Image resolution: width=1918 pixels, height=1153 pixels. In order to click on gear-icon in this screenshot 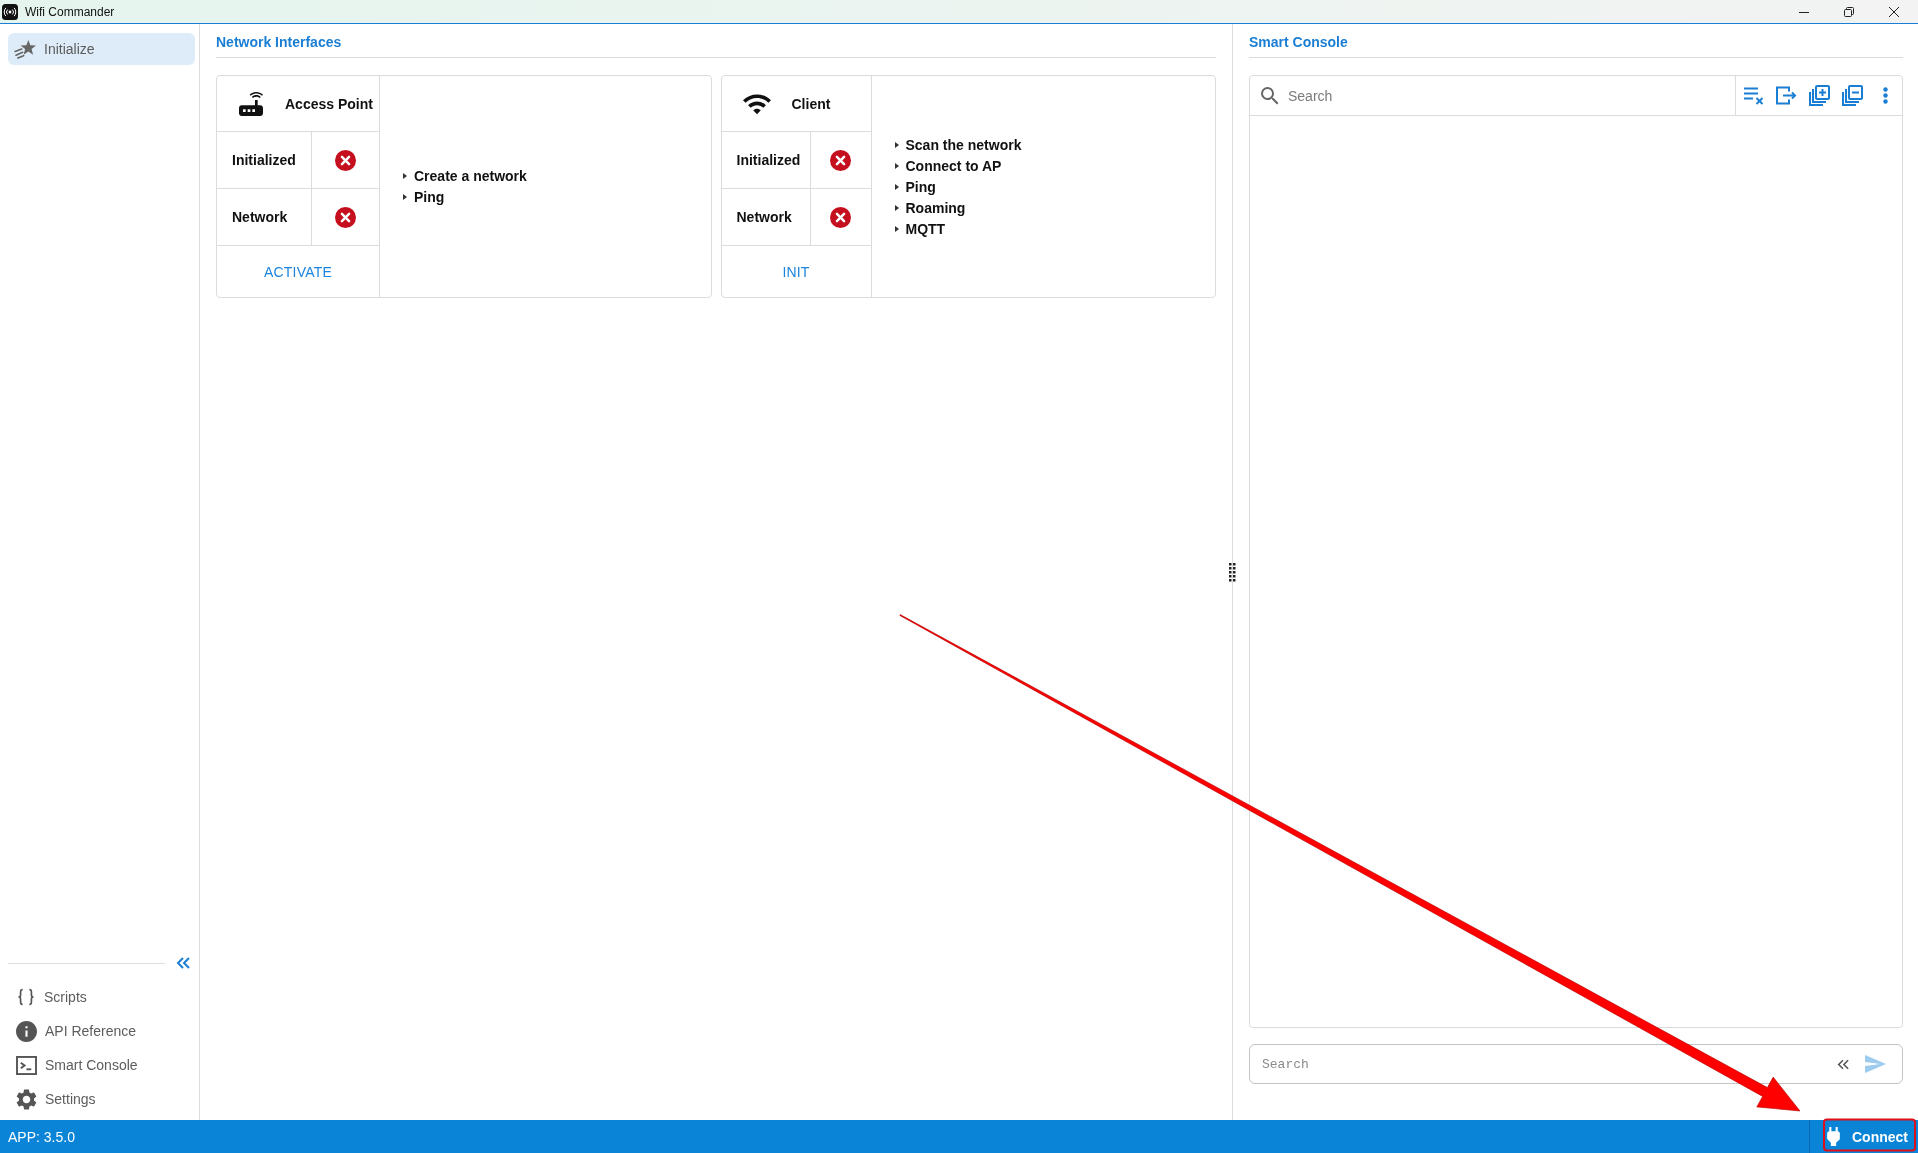, I will do `click(26, 1099)`.